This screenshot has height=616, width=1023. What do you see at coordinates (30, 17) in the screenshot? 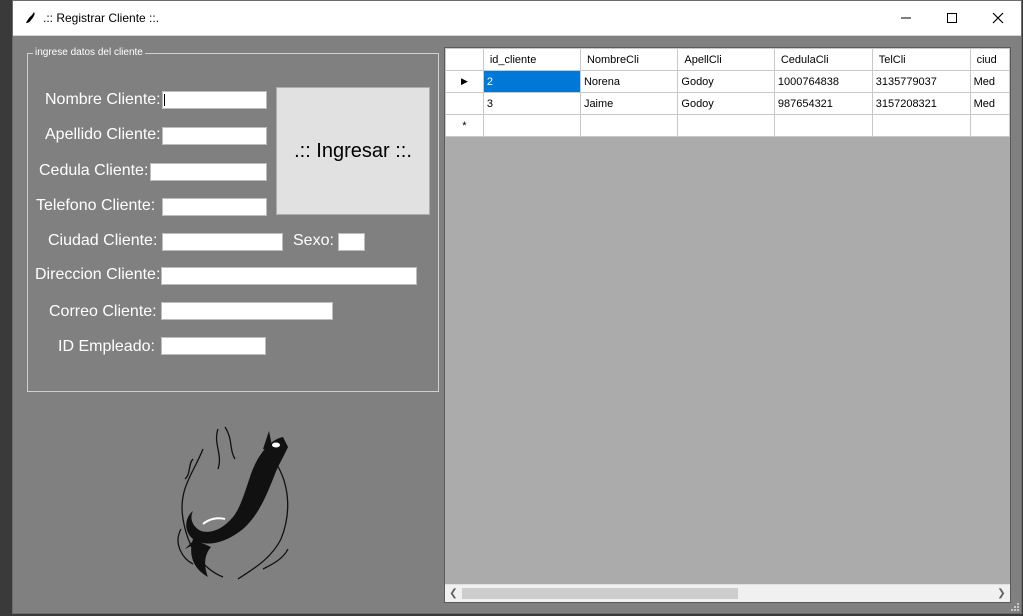
I see `orca-icon` at bounding box center [30, 17].